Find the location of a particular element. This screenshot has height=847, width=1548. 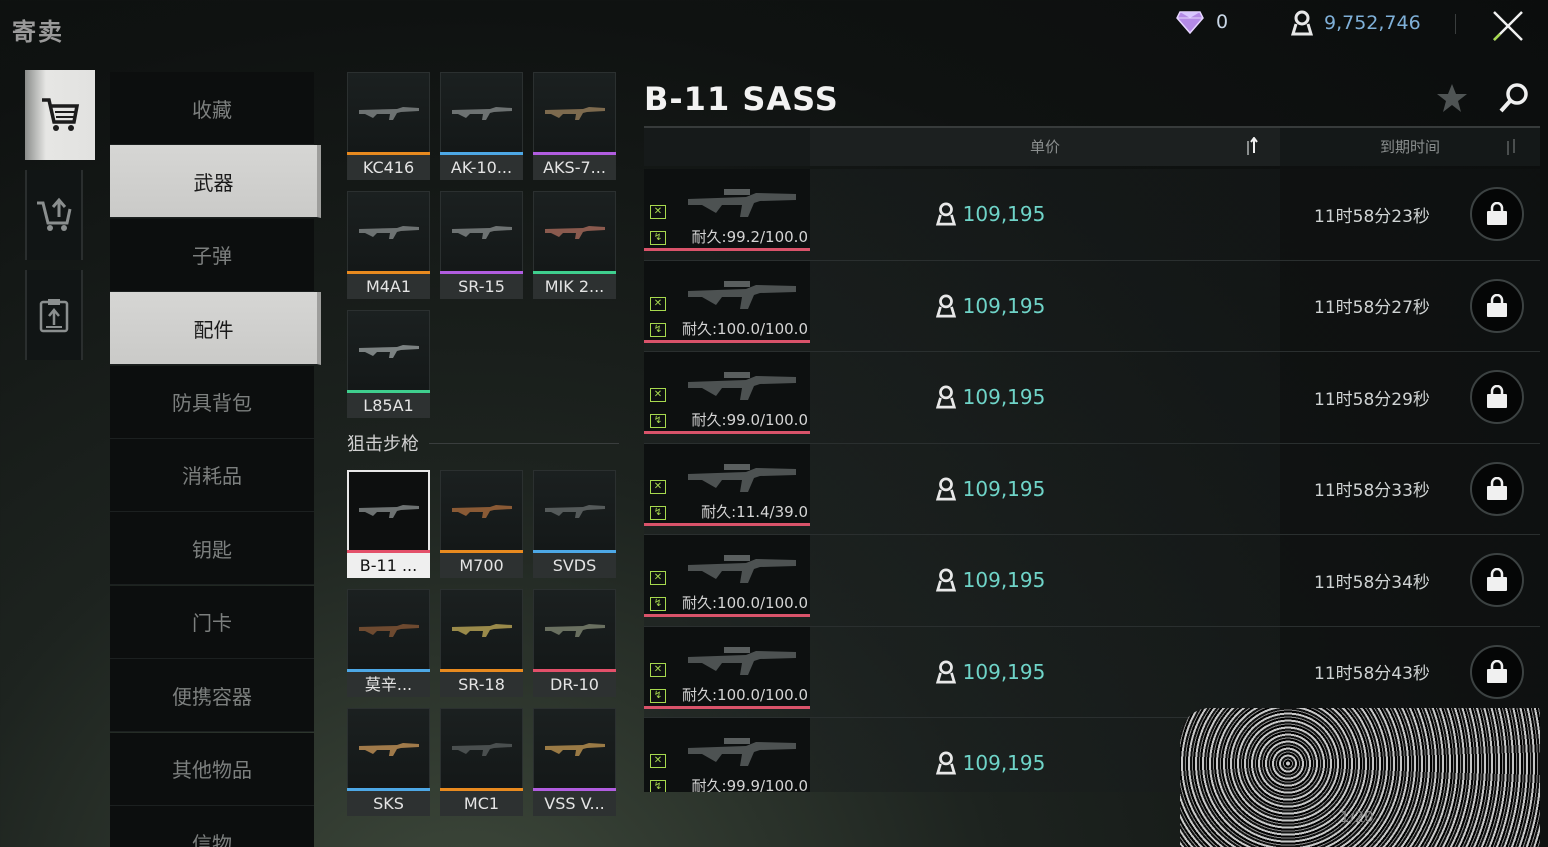

expire-value: 11时58分33秒 is located at coordinates (1372, 491).